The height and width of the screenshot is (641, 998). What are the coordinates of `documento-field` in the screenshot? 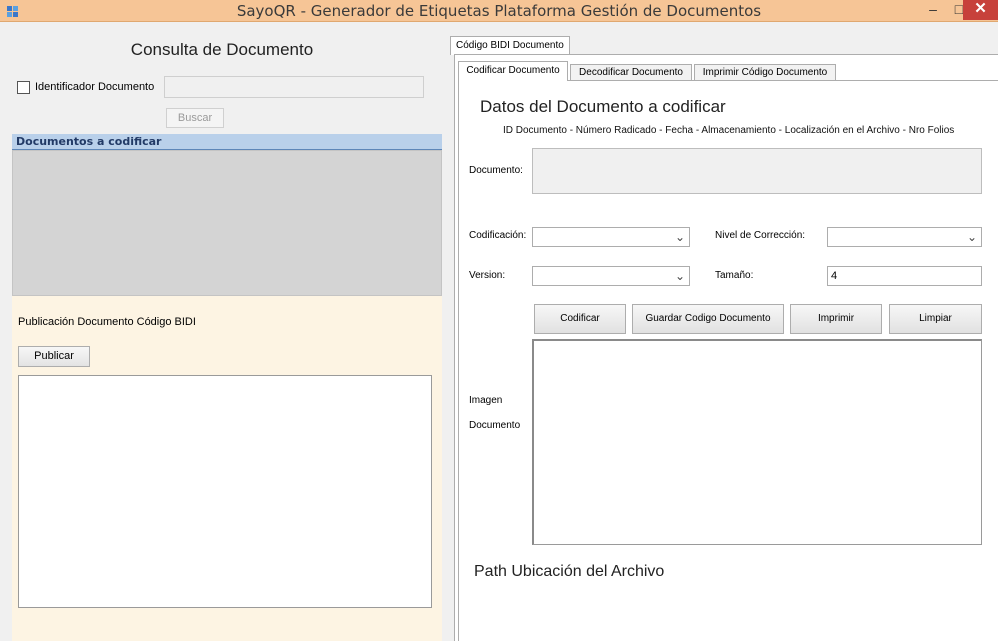 It's located at (757, 171).